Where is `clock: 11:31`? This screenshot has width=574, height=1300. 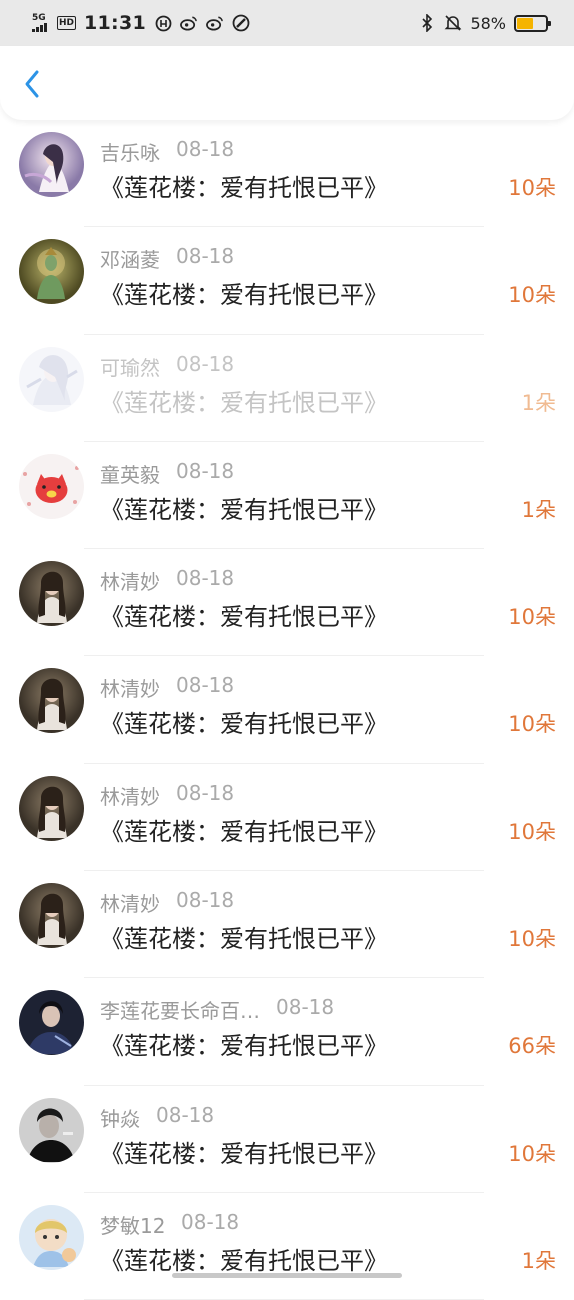 clock: 11:31 is located at coordinates (115, 23).